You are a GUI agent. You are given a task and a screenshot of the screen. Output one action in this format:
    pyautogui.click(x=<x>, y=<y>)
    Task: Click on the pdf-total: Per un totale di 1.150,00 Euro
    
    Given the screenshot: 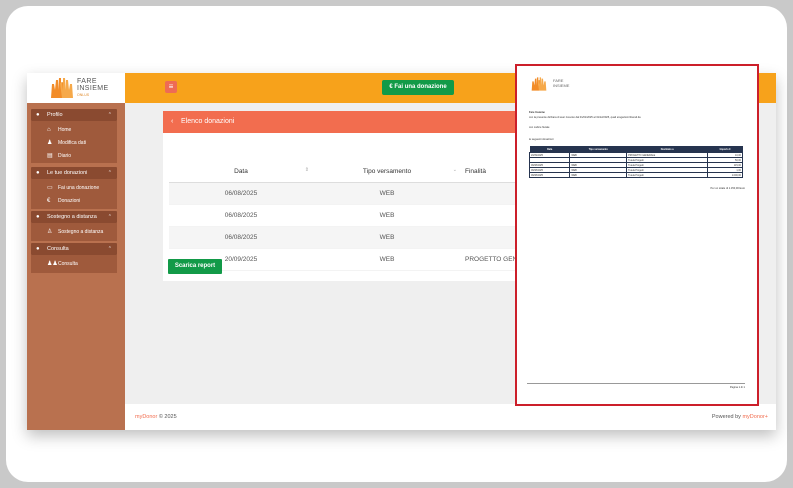 What is the action you would take?
    pyautogui.click(x=727, y=188)
    